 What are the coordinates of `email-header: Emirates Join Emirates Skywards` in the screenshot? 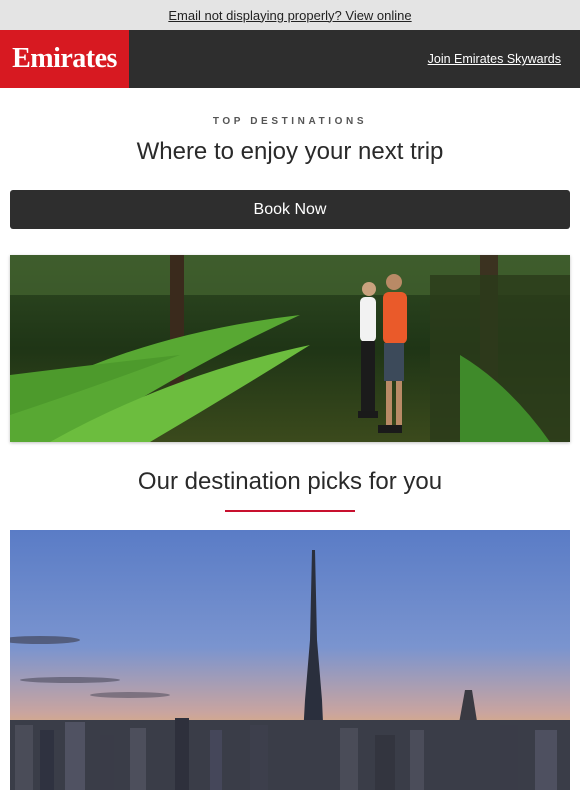 It's located at (290, 59).